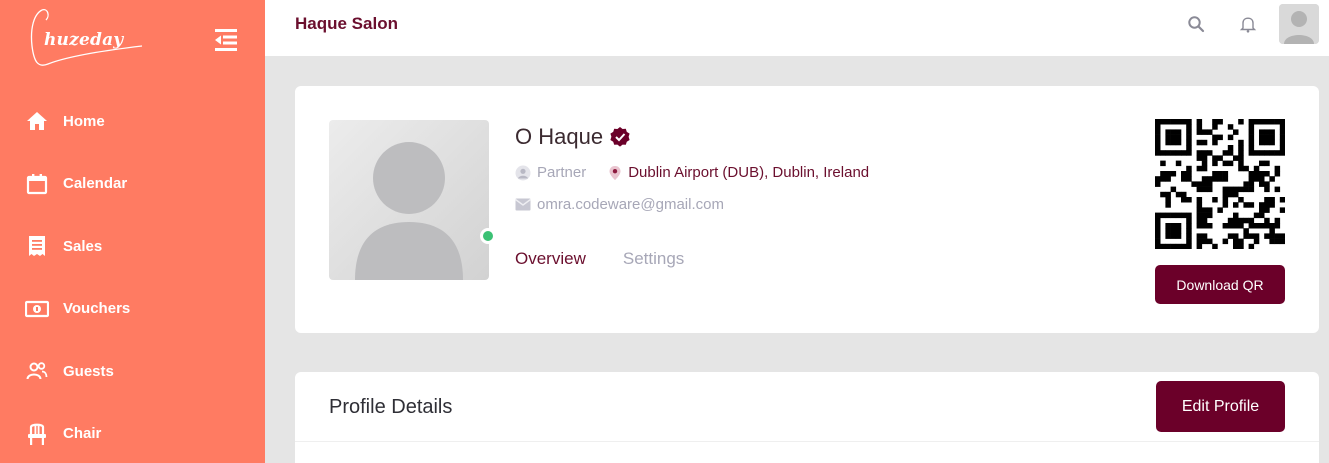  I want to click on sidebar-item-chair: Chair, so click(132, 433).